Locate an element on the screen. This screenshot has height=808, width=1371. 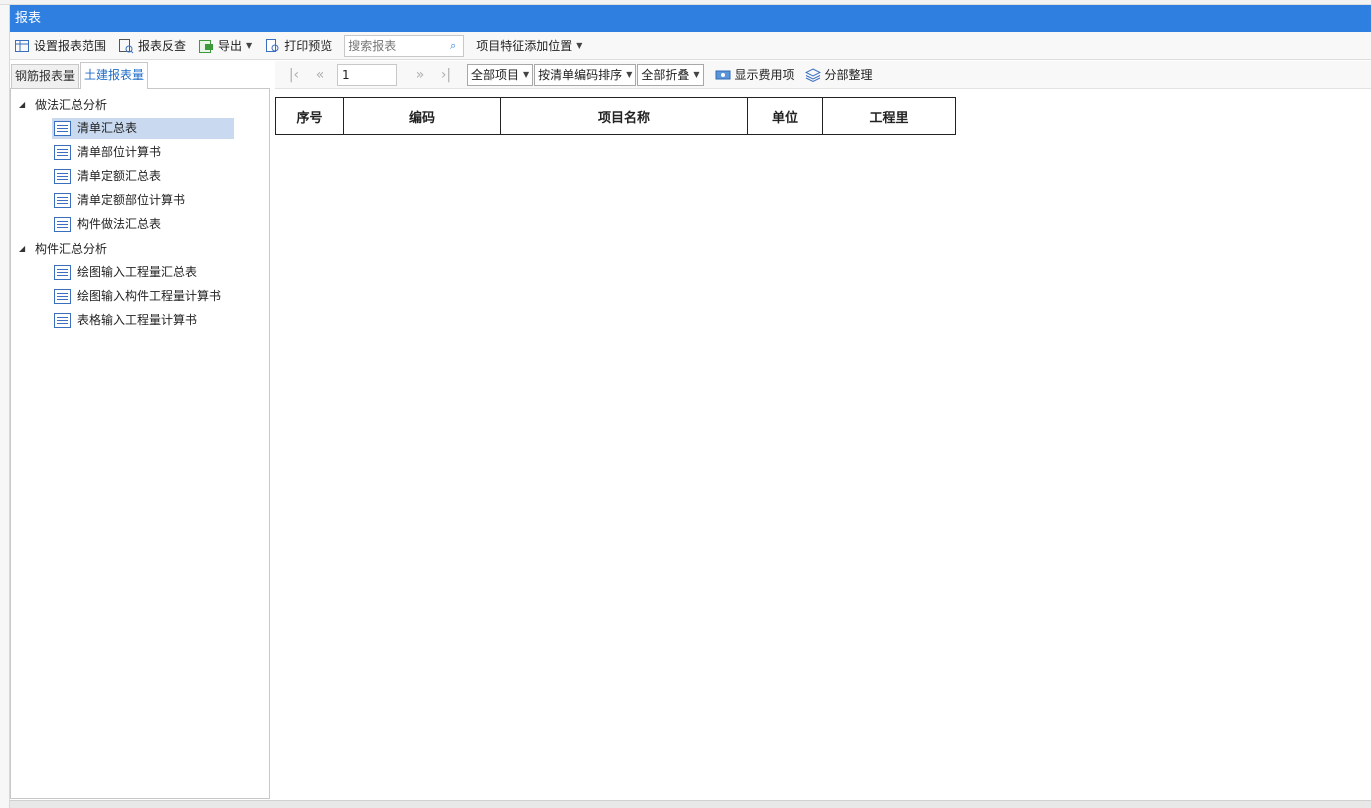
fold-label: 全部折叠 is located at coordinates (665, 74).